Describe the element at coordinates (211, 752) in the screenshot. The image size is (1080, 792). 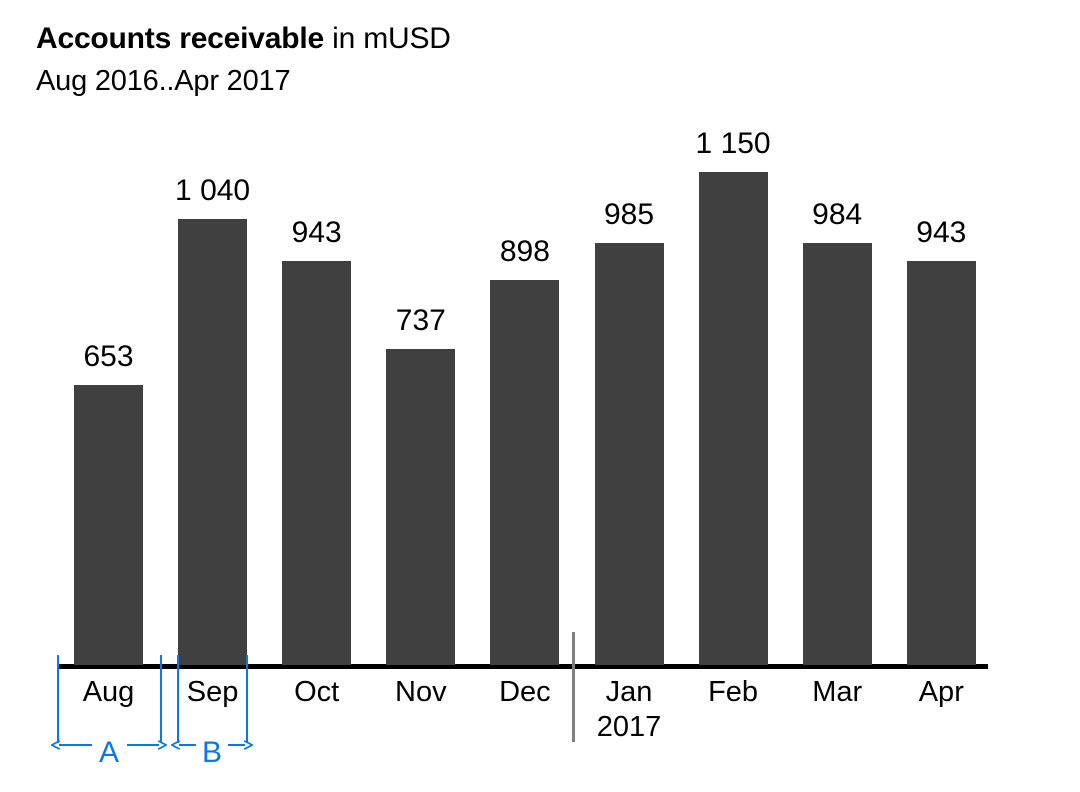
I see `annotation-label-b: B` at that location.